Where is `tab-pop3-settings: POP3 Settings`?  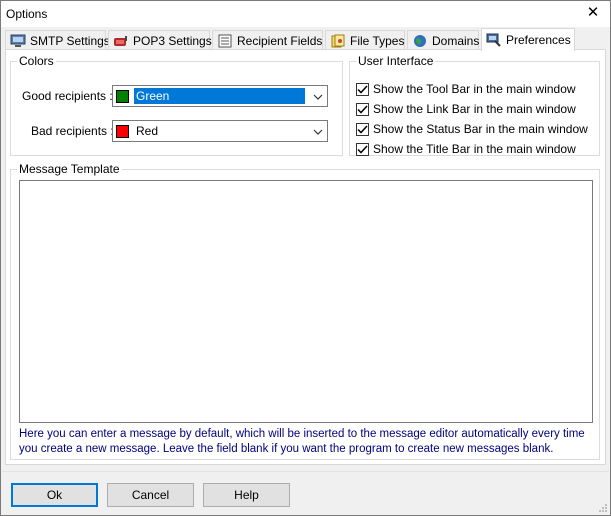
tab-pop3-settings: POP3 Settings is located at coordinates (160, 40).